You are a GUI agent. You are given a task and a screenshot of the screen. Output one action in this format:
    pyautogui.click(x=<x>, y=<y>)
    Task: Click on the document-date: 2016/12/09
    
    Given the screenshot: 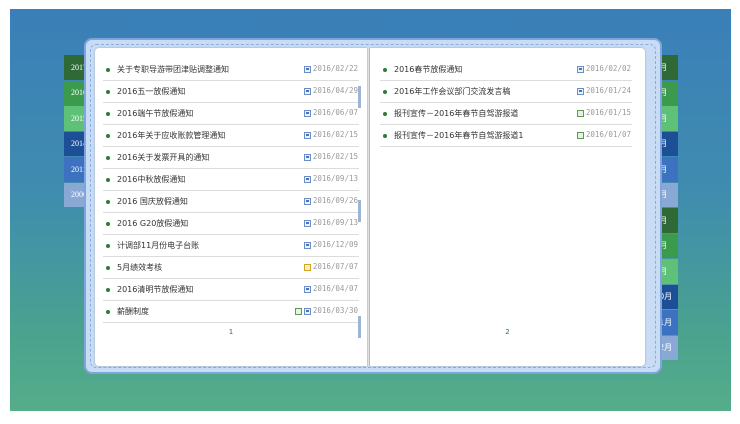 What is the action you would take?
    pyautogui.click(x=335, y=244)
    